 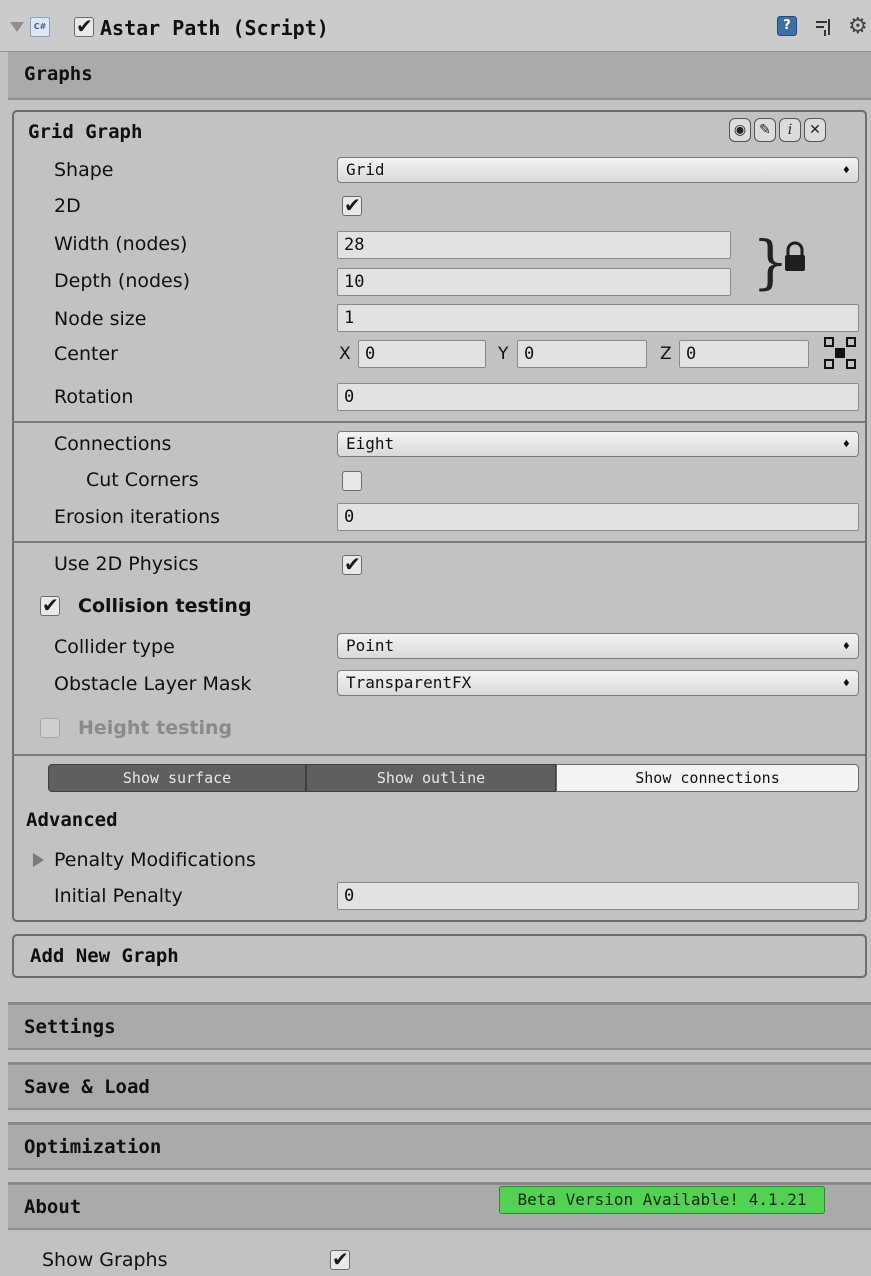 What do you see at coordinates (598, 318) in the screenshot?
I see `node-size-field: 1` at bounding box center [598, 318].